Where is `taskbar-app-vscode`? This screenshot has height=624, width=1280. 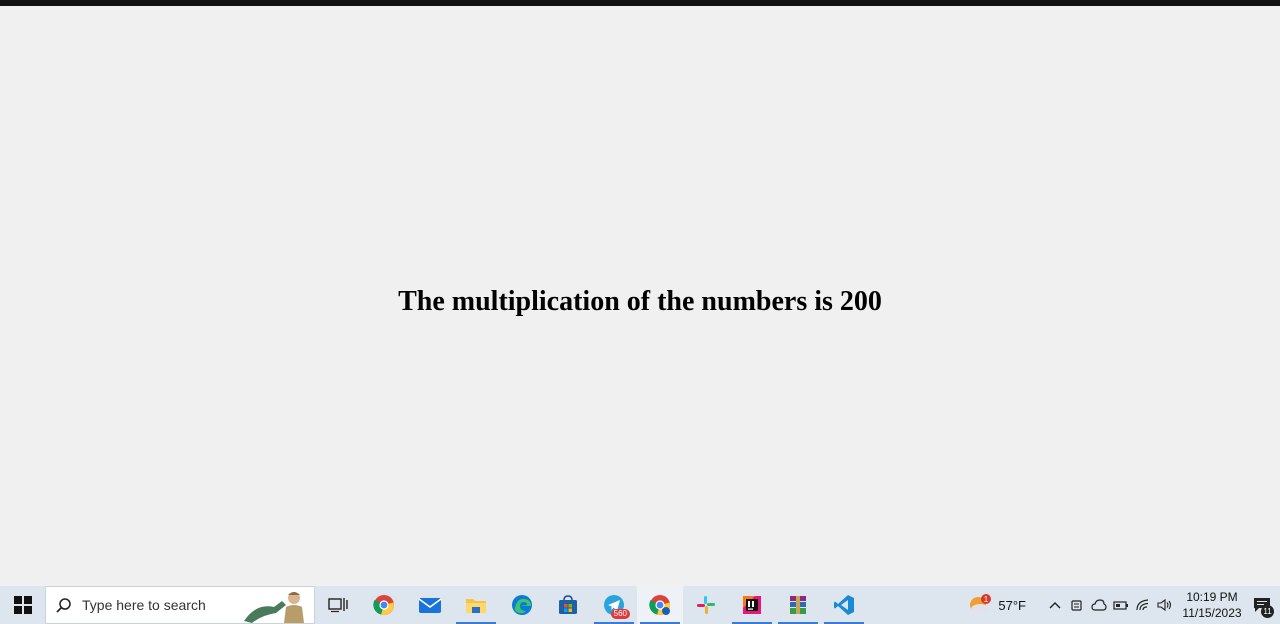
taskbar-app-vscode is located at coordinates (844, 605).